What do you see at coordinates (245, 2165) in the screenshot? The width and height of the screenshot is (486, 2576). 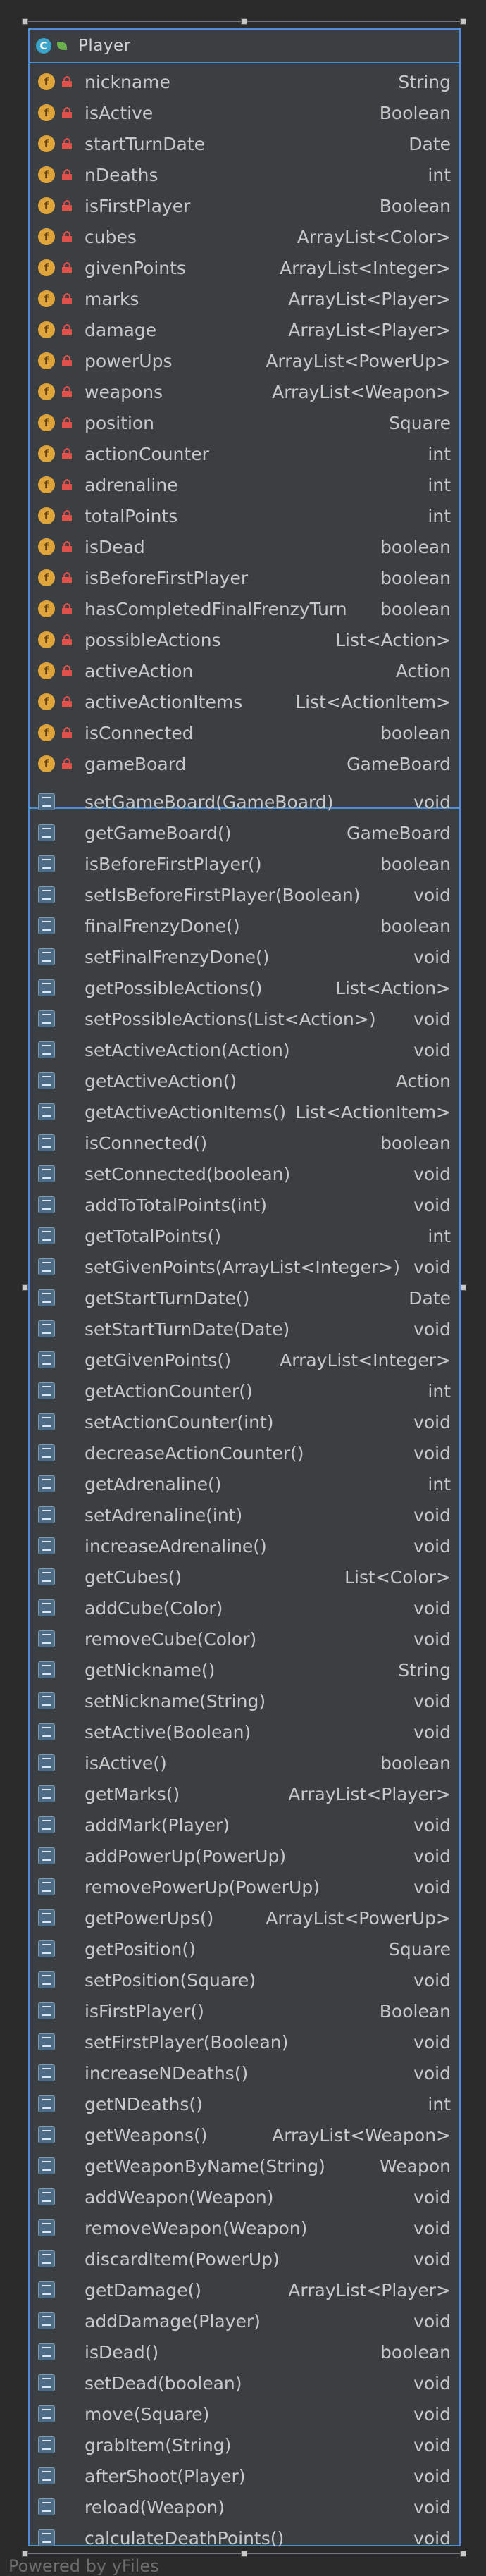 I see `method-row: getWeaponByName(String) Weapon` at bounding box center [245, 2165].